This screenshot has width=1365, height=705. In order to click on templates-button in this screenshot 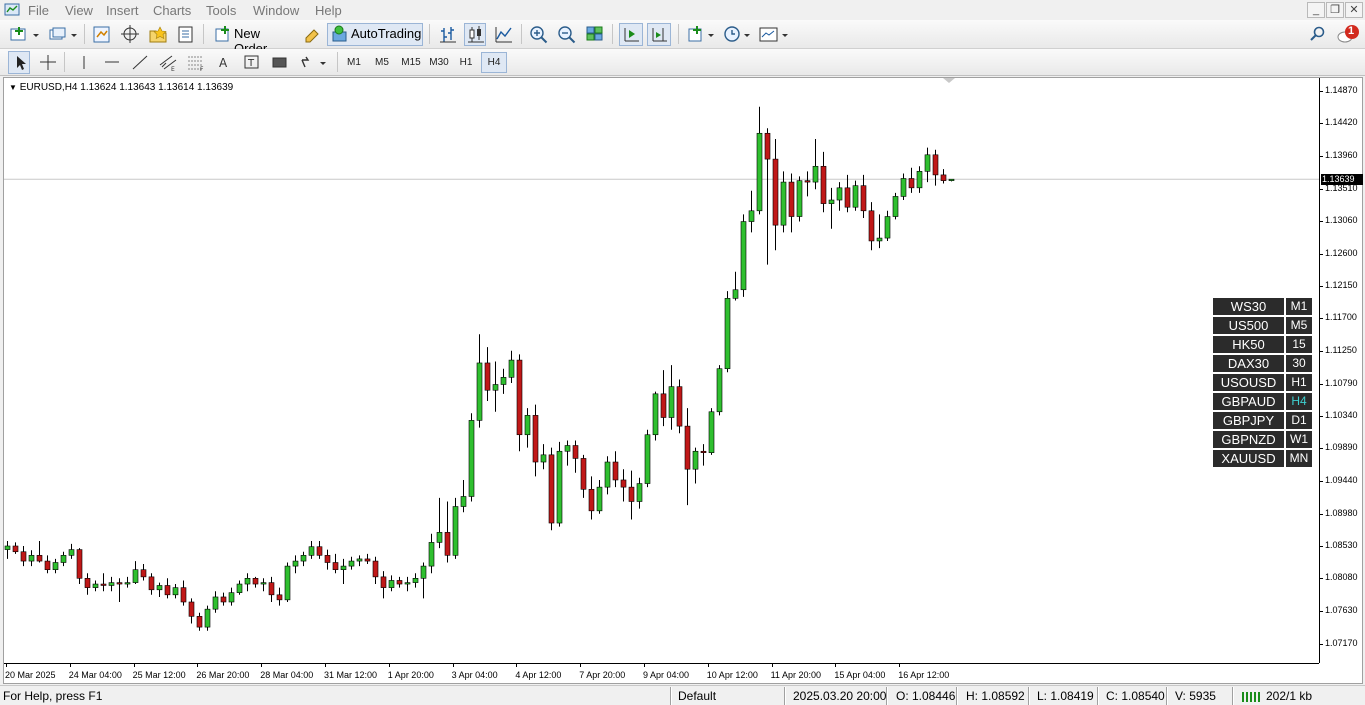, I will do `click(773, 34)`.